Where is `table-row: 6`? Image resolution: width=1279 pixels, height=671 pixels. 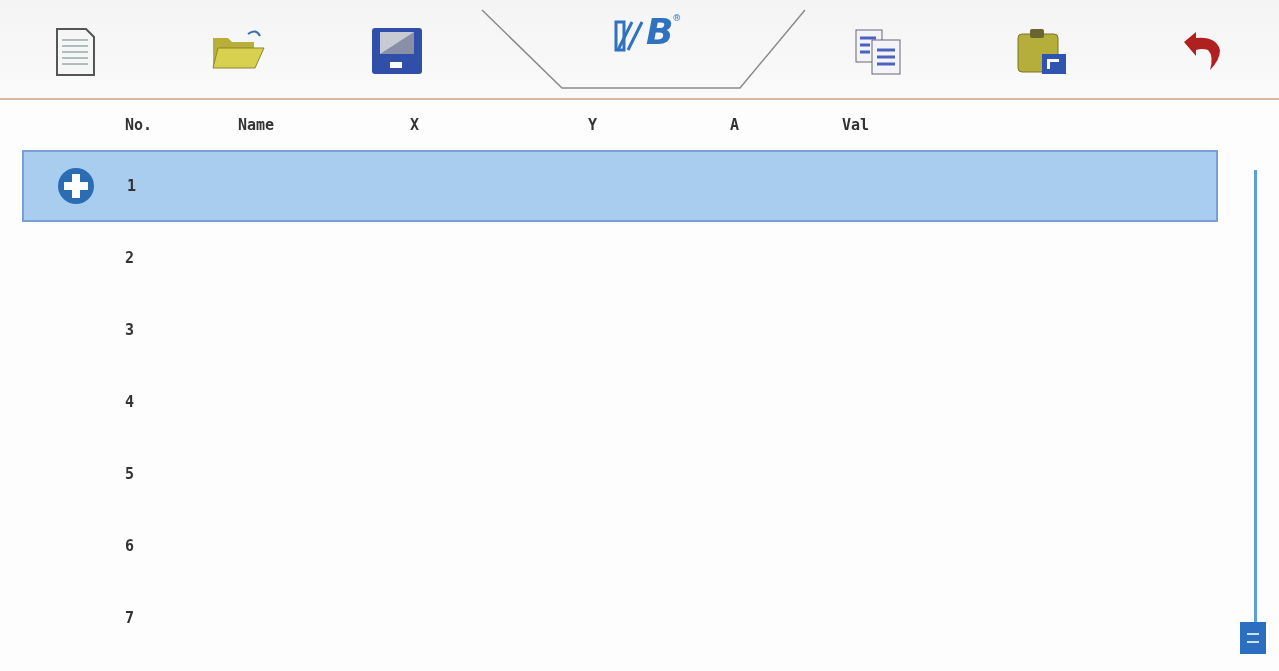
table-row: 6 is located at coordinates (620, 546).